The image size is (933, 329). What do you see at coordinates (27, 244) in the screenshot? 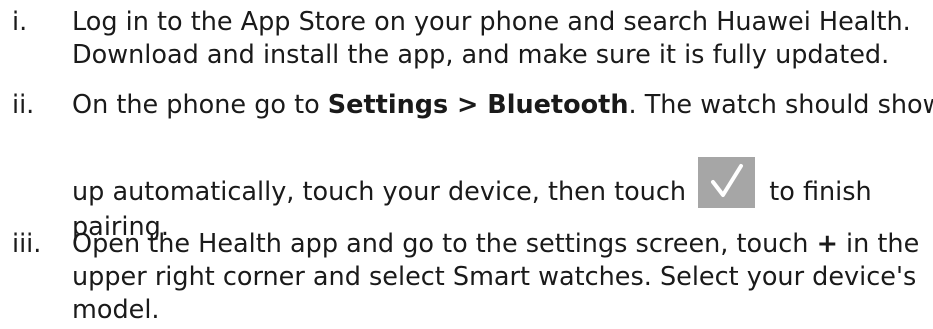
I see `step-number: iii.` at bounding box center [27, 244].